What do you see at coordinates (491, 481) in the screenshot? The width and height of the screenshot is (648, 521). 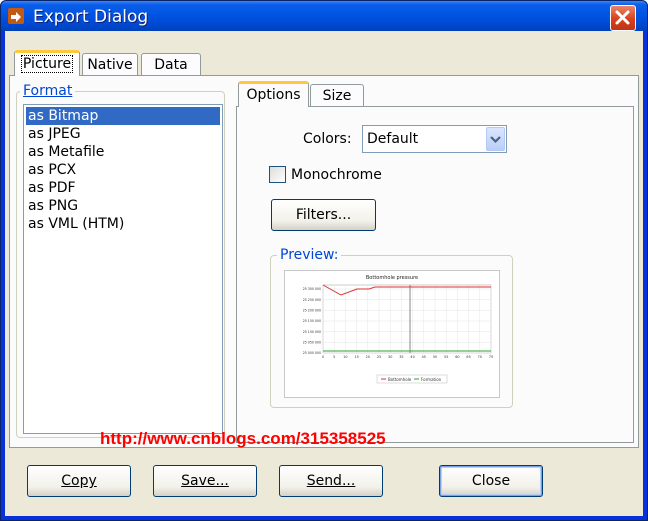 I see `close-button: Close` at bounding box center [491, 481].